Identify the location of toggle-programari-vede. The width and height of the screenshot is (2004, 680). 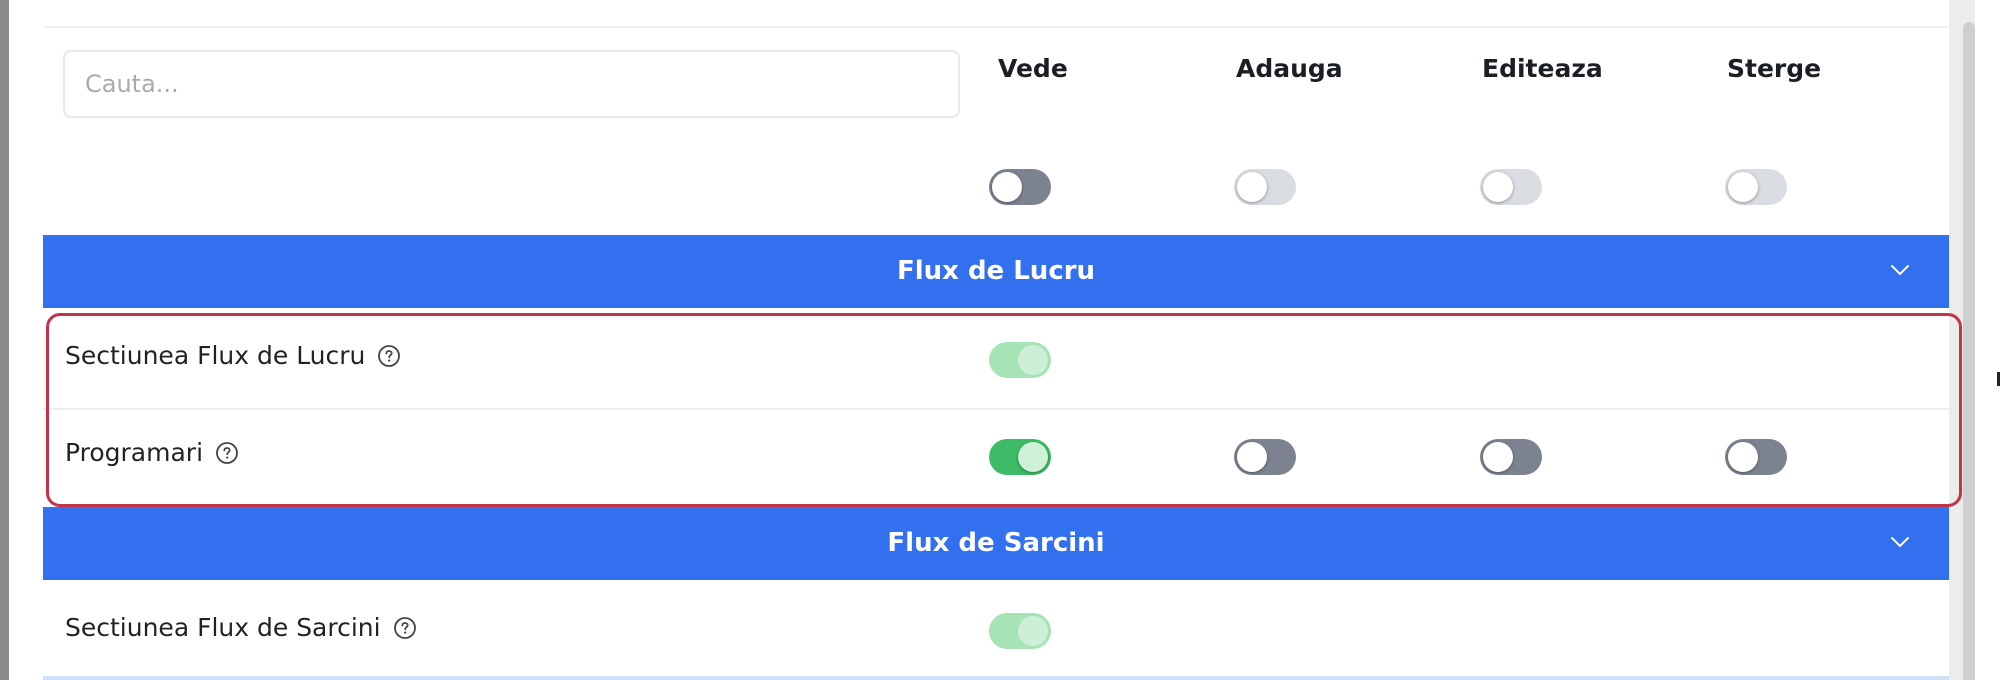
(1020, 457).